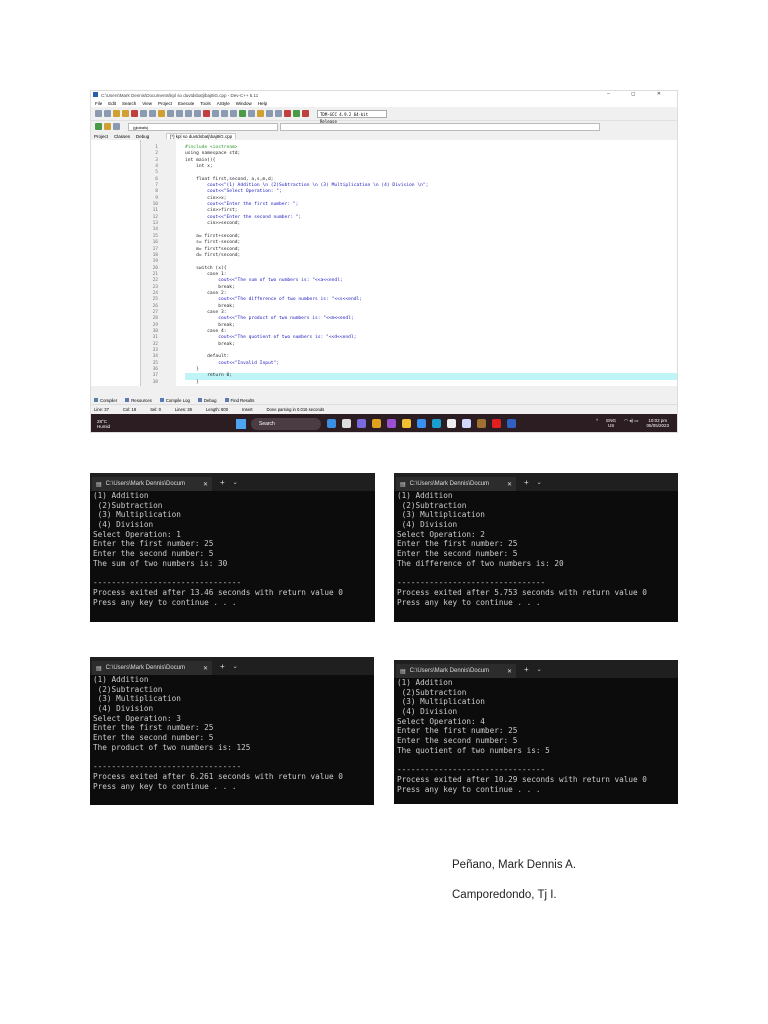 Image resolution: width=768 pixels, height=1024 pixels. What do you see at coordinates (201, 136) in the screenshot?
I see `editor-file-tab: [*] kpl so duvtdsbatj\baj8iG.cpp` at bounding box center [201, 136].